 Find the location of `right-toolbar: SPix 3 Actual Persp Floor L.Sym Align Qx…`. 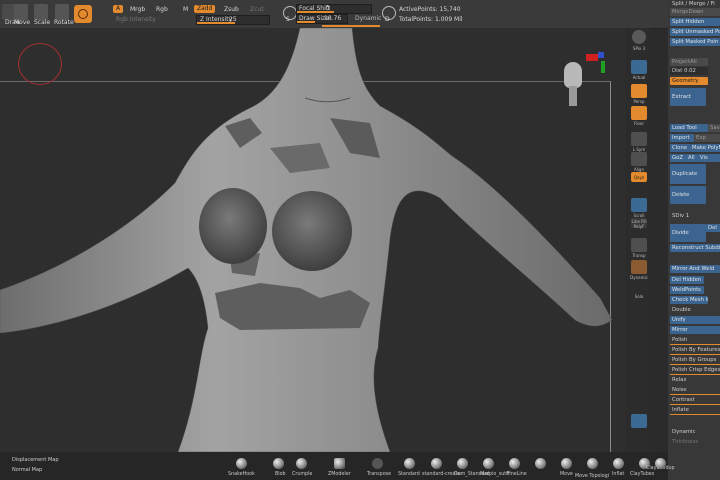

right-toolbar: SPix 3 Actual Persp Floor L.Sym Align Qx… is located at coordinates (639, 240).